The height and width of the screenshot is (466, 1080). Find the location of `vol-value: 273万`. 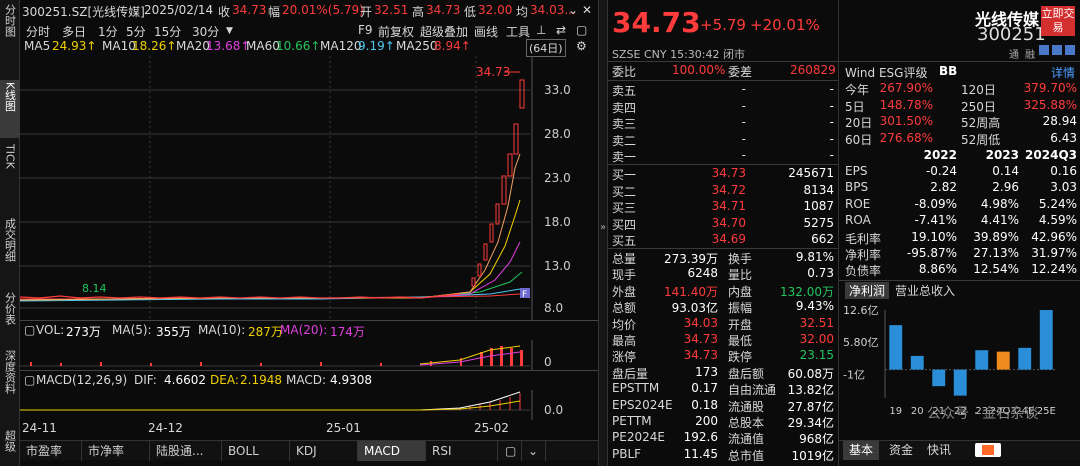

vol-value: 273万 is located at coordinates (83, 332).